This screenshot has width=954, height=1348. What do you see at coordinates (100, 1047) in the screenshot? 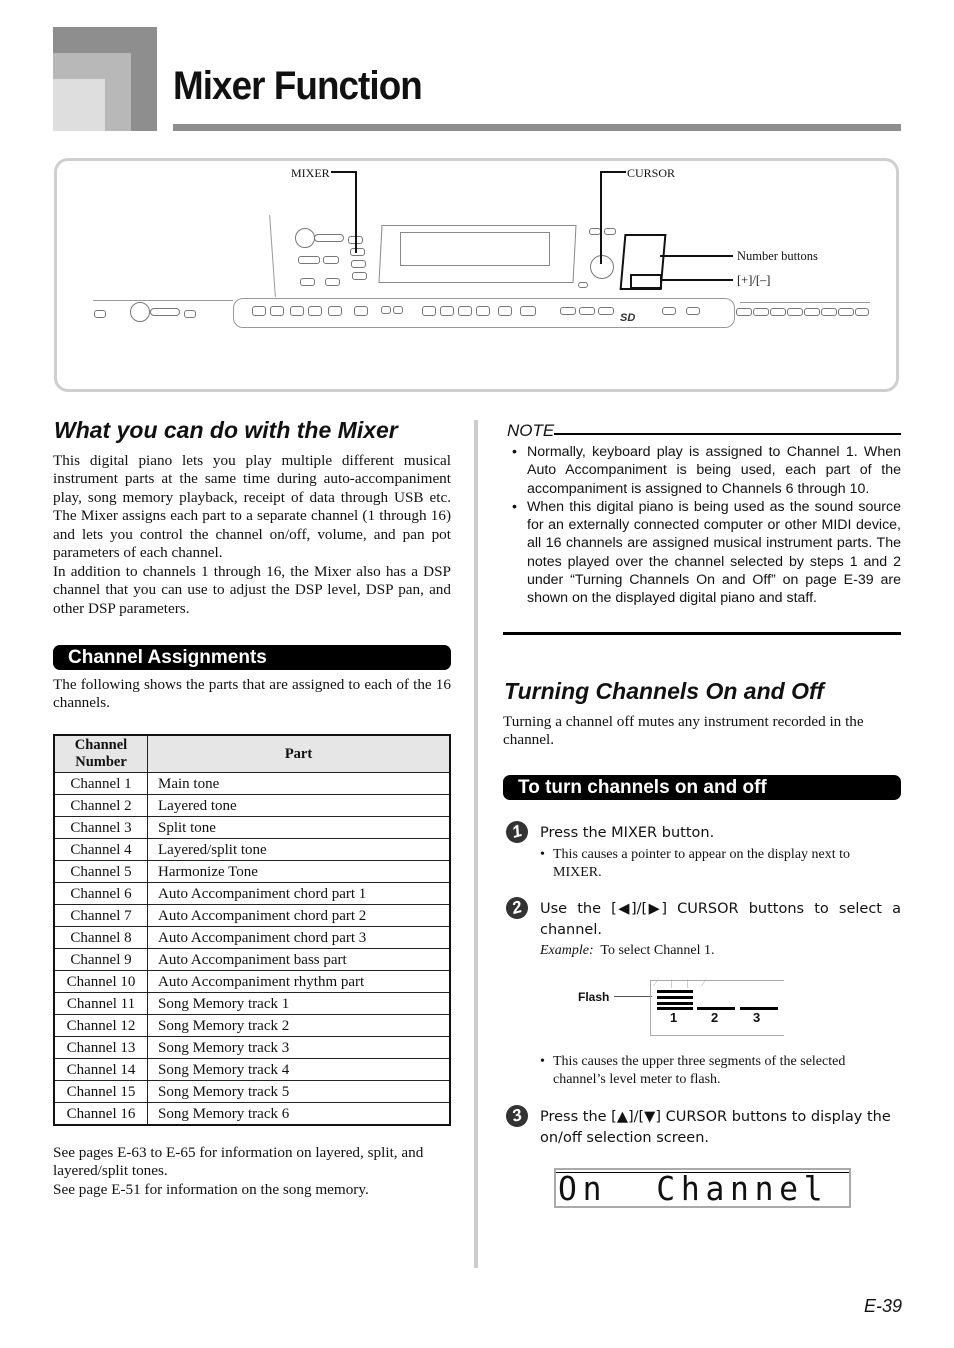
I see `channel-number-cell: Channel 13` at bounding box center [100, 1047].